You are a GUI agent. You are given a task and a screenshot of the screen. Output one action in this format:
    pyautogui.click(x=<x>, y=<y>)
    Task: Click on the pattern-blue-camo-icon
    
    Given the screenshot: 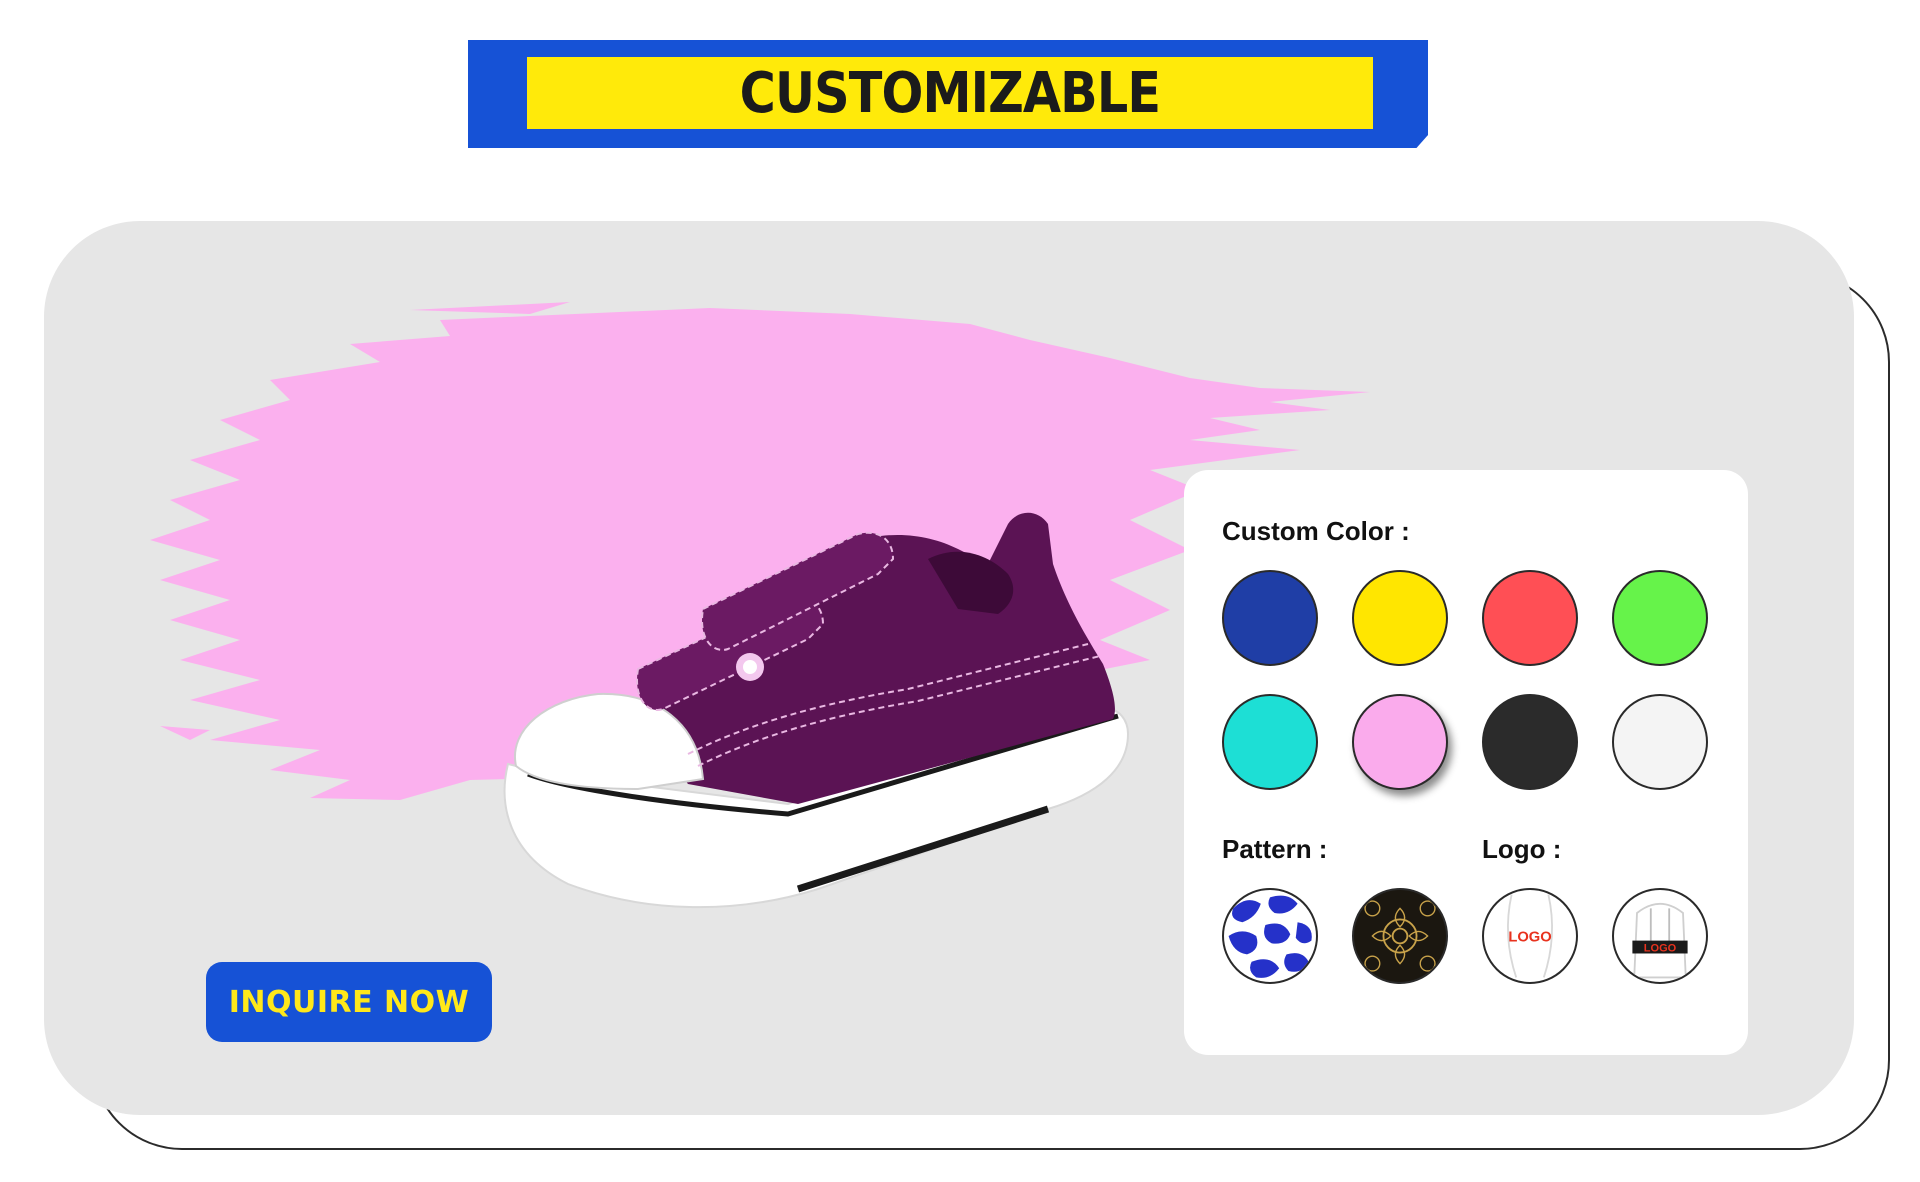 What is the action you would take?
    pyautogui.click(x=1270, y=936)
    